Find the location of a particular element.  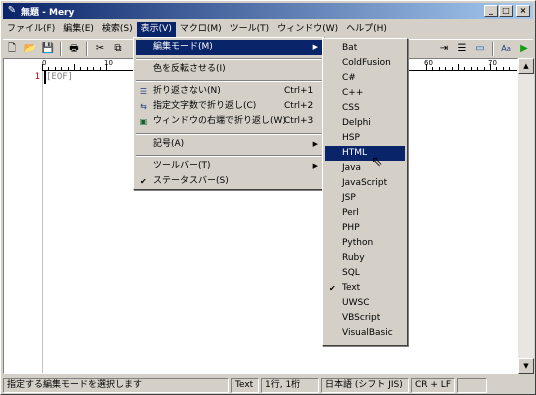

menu-item-toolbar: ツールバー(T) ▶ is located at coordinates (229, 166).